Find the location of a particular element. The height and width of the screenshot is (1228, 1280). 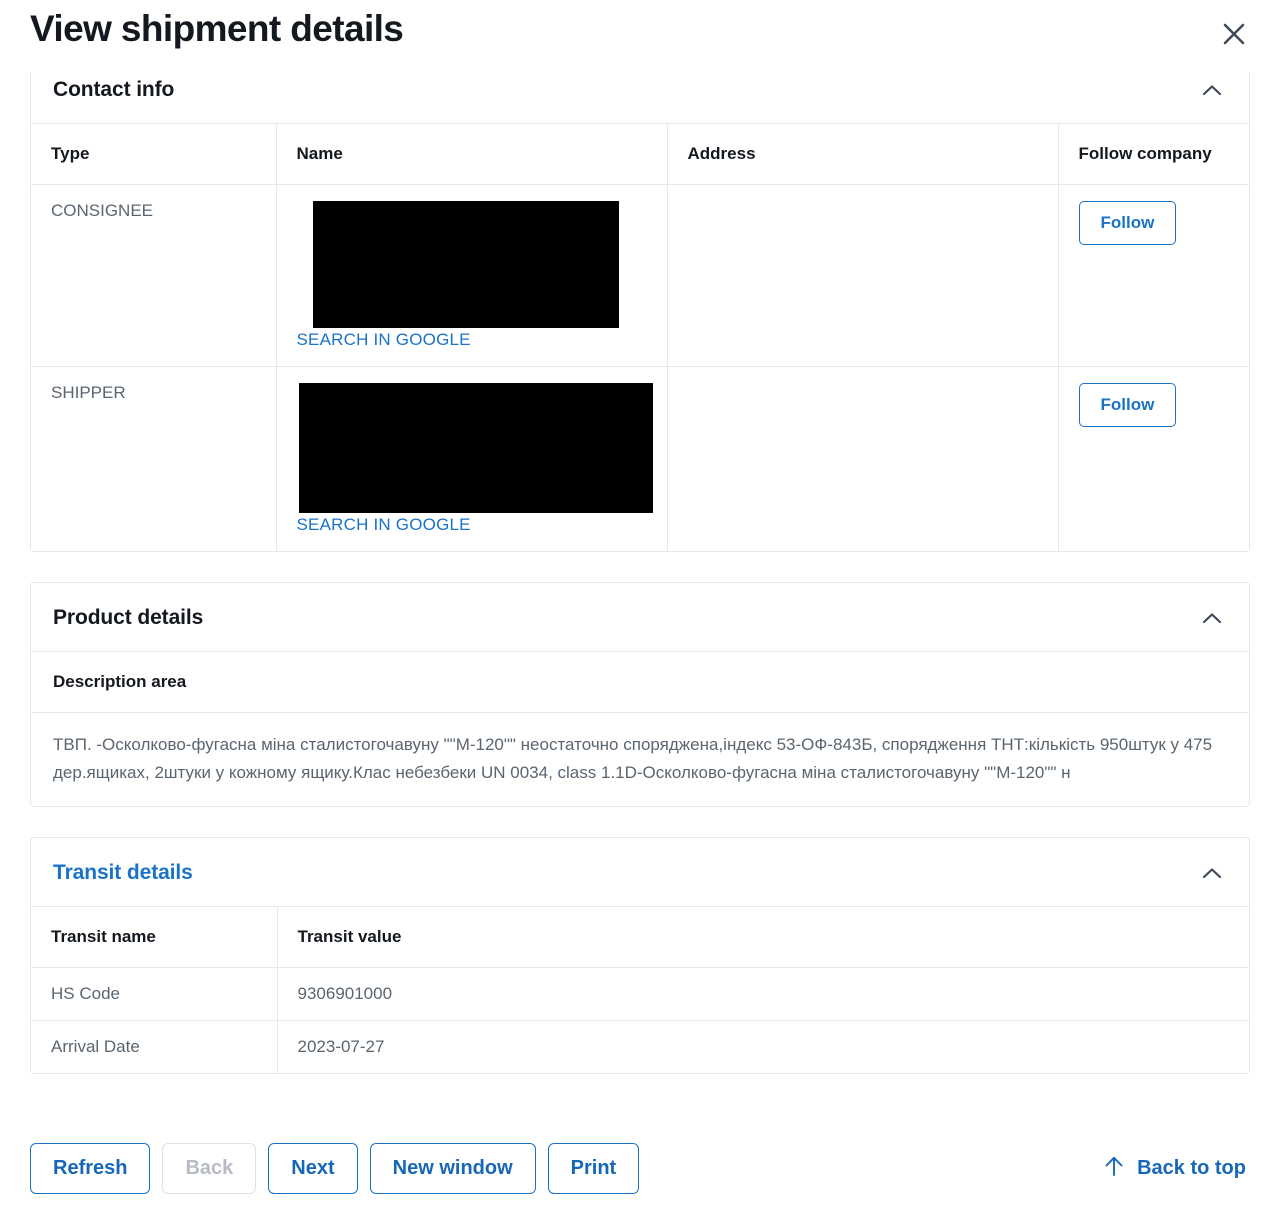

cell-name-shipper: SEARCH IN GOOGLE is located at coordinates (472, 458).